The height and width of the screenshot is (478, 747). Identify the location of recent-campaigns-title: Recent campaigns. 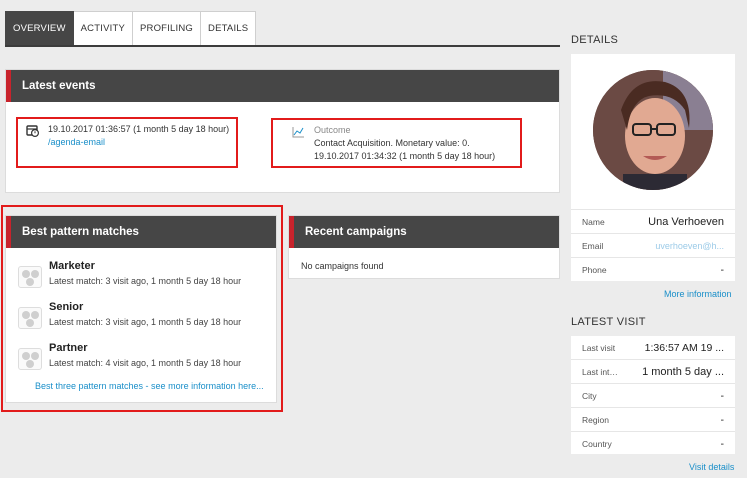
(424, 232).